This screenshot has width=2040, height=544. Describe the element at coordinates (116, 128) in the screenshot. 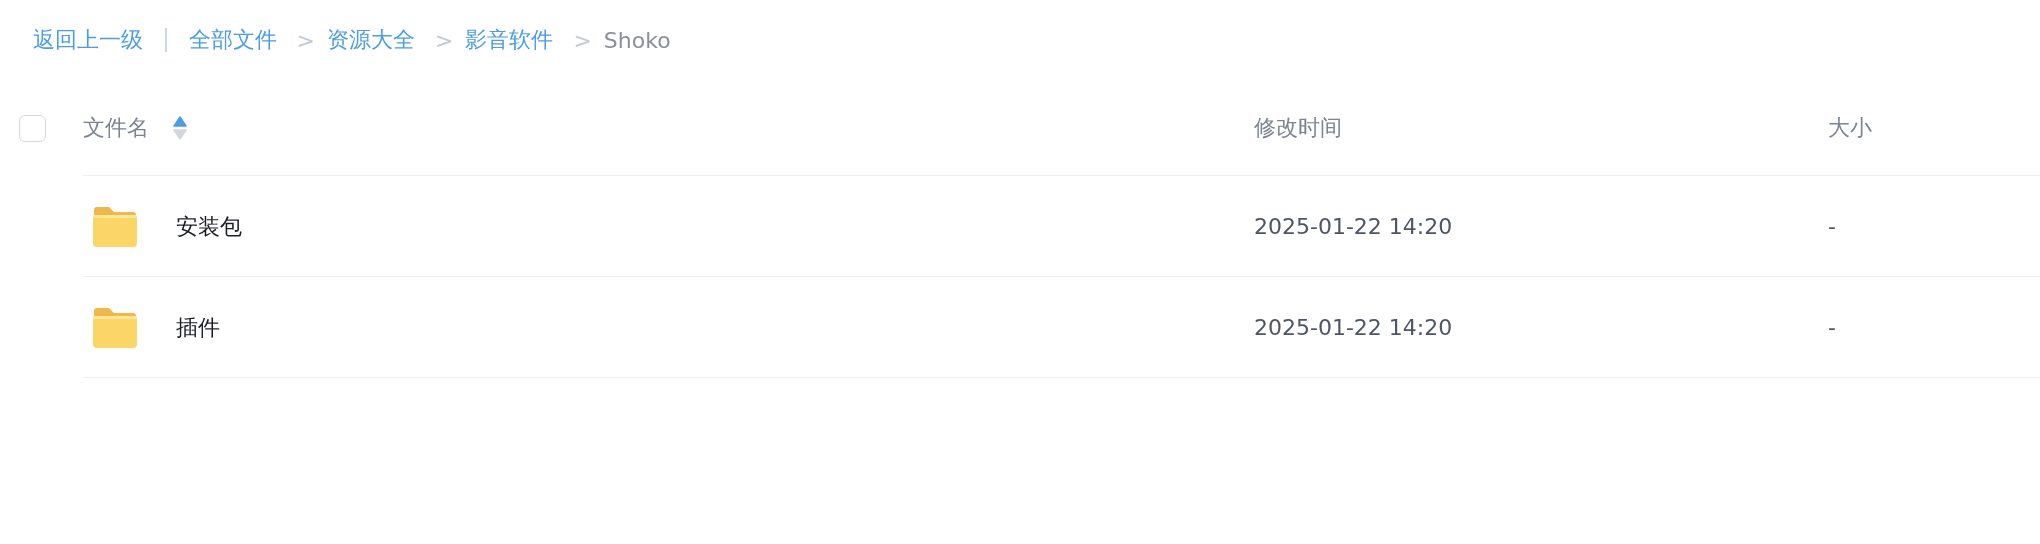

I see `column-header: 文件名` at that location.